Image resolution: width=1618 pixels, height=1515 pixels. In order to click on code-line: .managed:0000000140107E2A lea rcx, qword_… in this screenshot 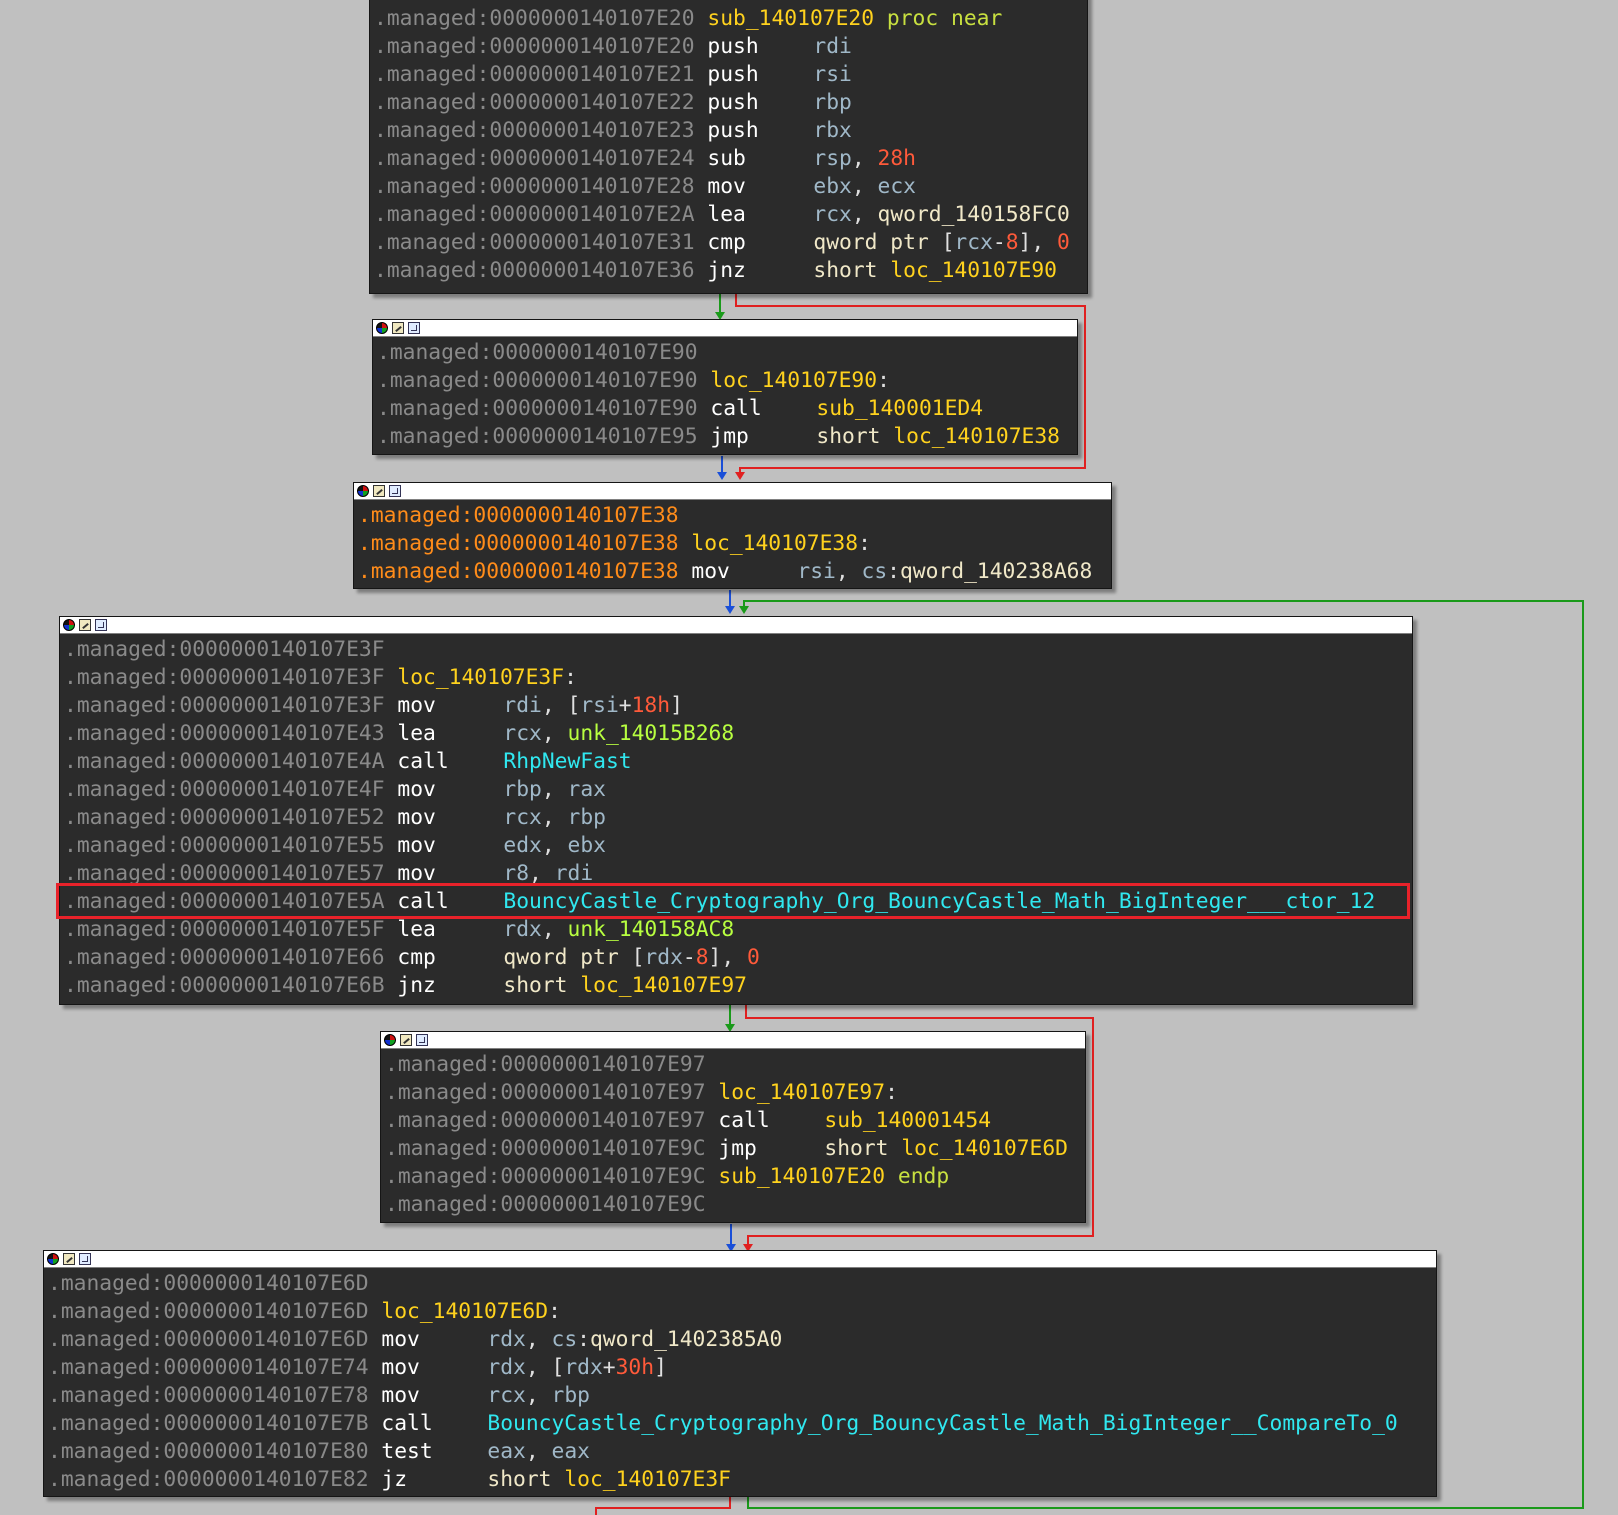, I will do `click(728, 215)`.